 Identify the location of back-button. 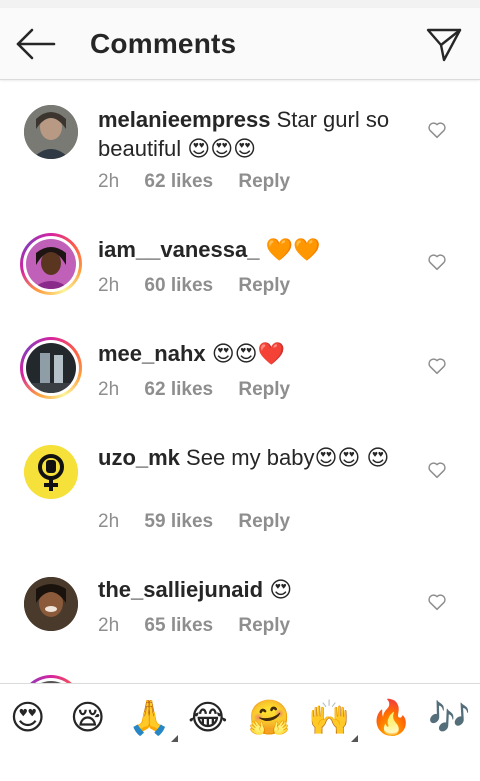
(36, 44).